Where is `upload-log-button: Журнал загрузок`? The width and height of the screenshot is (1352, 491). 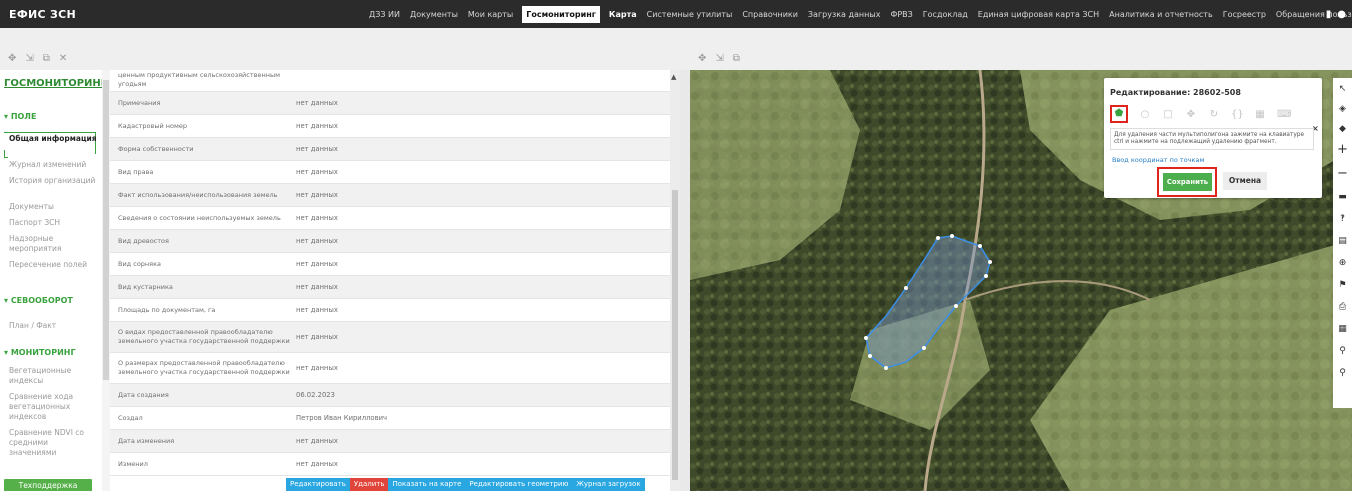
upload-log-button: Журнал загрузок is located at coordinates (608, 484).